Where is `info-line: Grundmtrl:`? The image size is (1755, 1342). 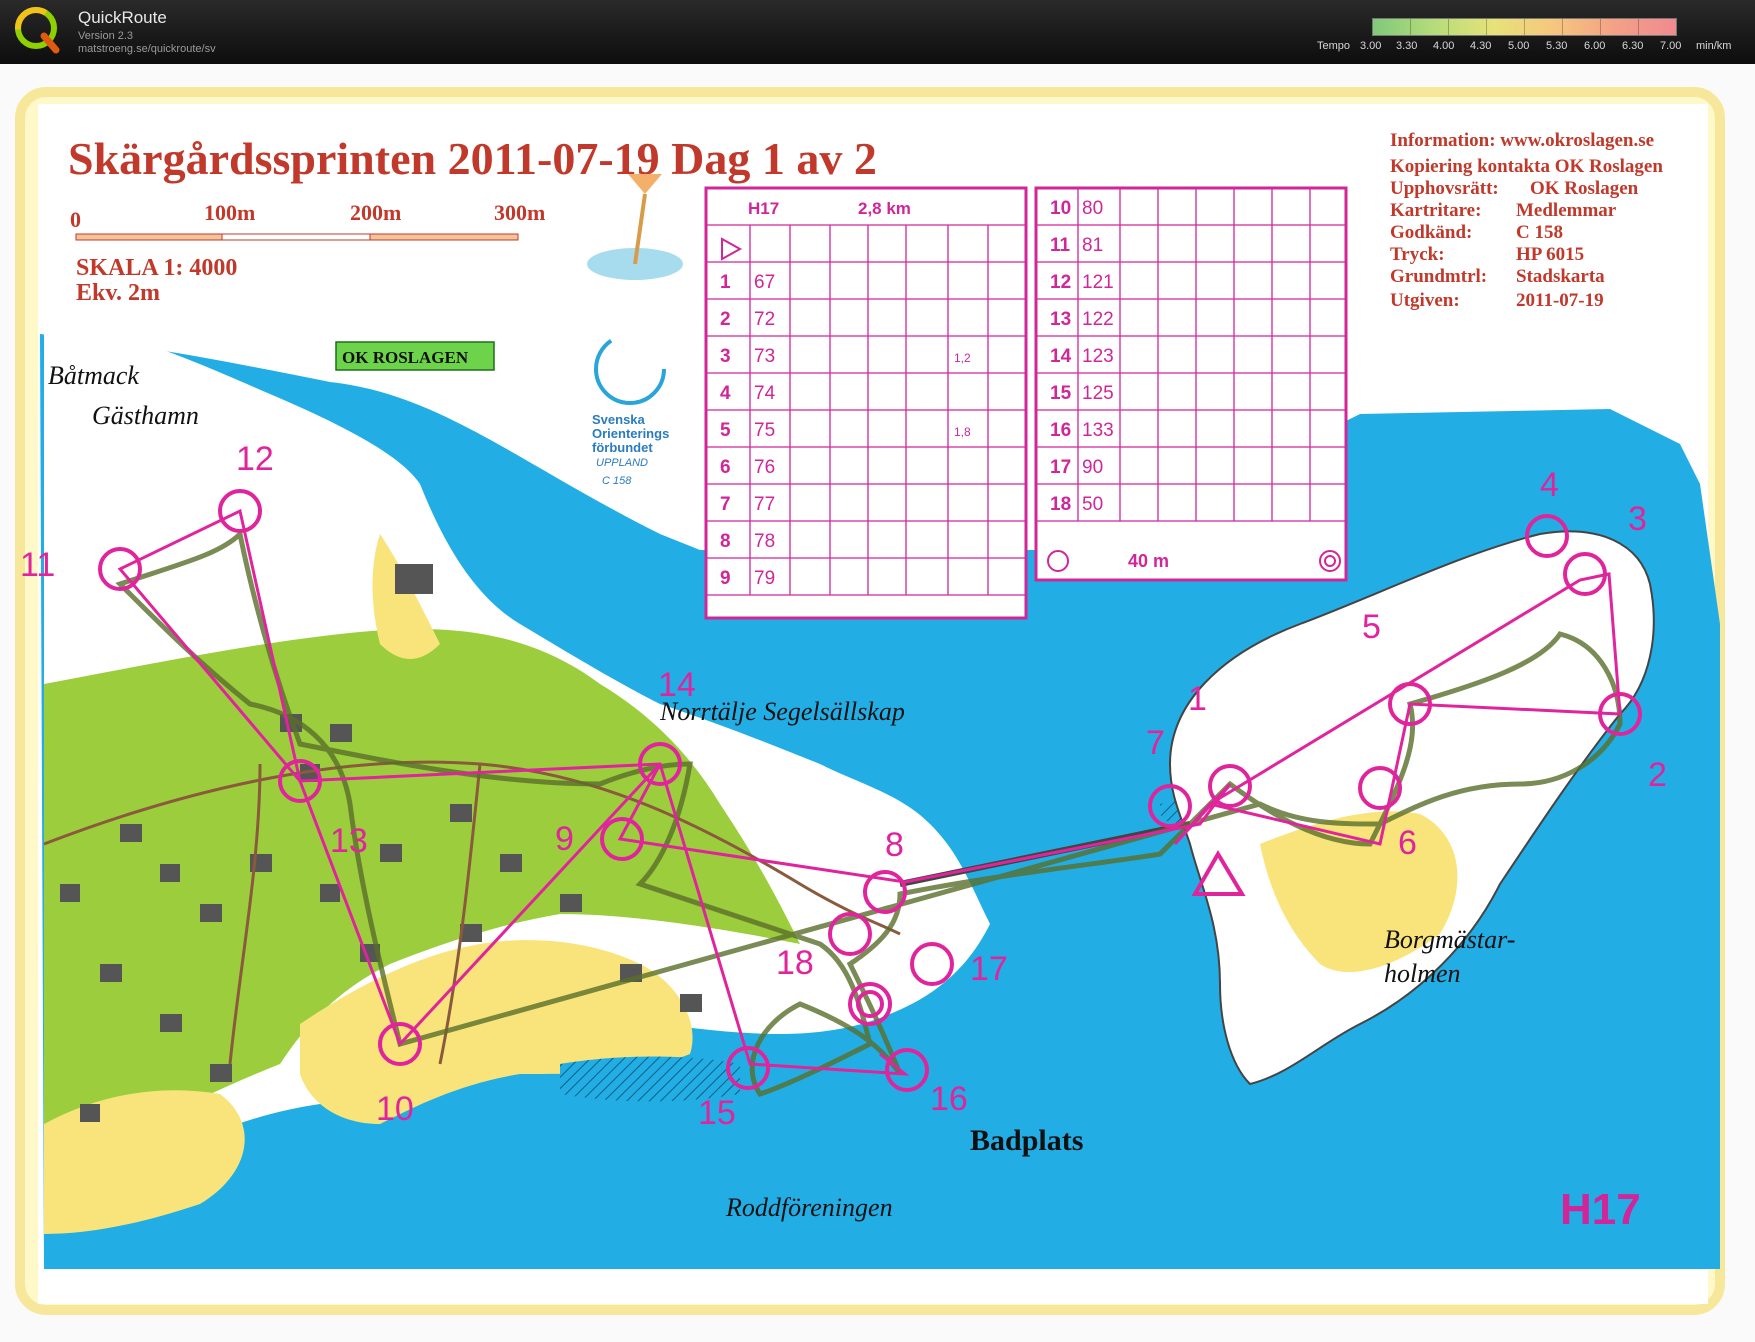
info-line: Grundmtrl: is located at coordinates (1438, 276).